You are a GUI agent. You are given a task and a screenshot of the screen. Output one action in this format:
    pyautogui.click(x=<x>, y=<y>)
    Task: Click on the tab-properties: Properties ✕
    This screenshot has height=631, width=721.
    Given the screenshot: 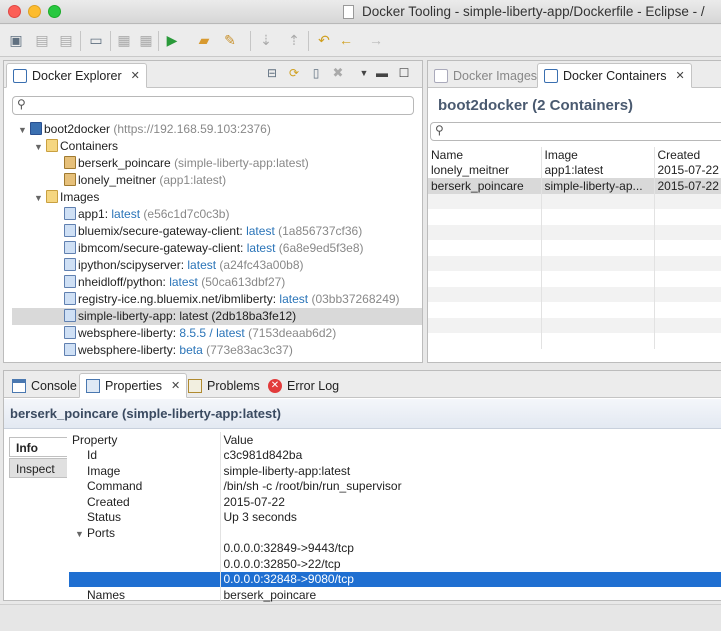 What is the action you would take?
    pyautogui.click(x=133, y=385)
    